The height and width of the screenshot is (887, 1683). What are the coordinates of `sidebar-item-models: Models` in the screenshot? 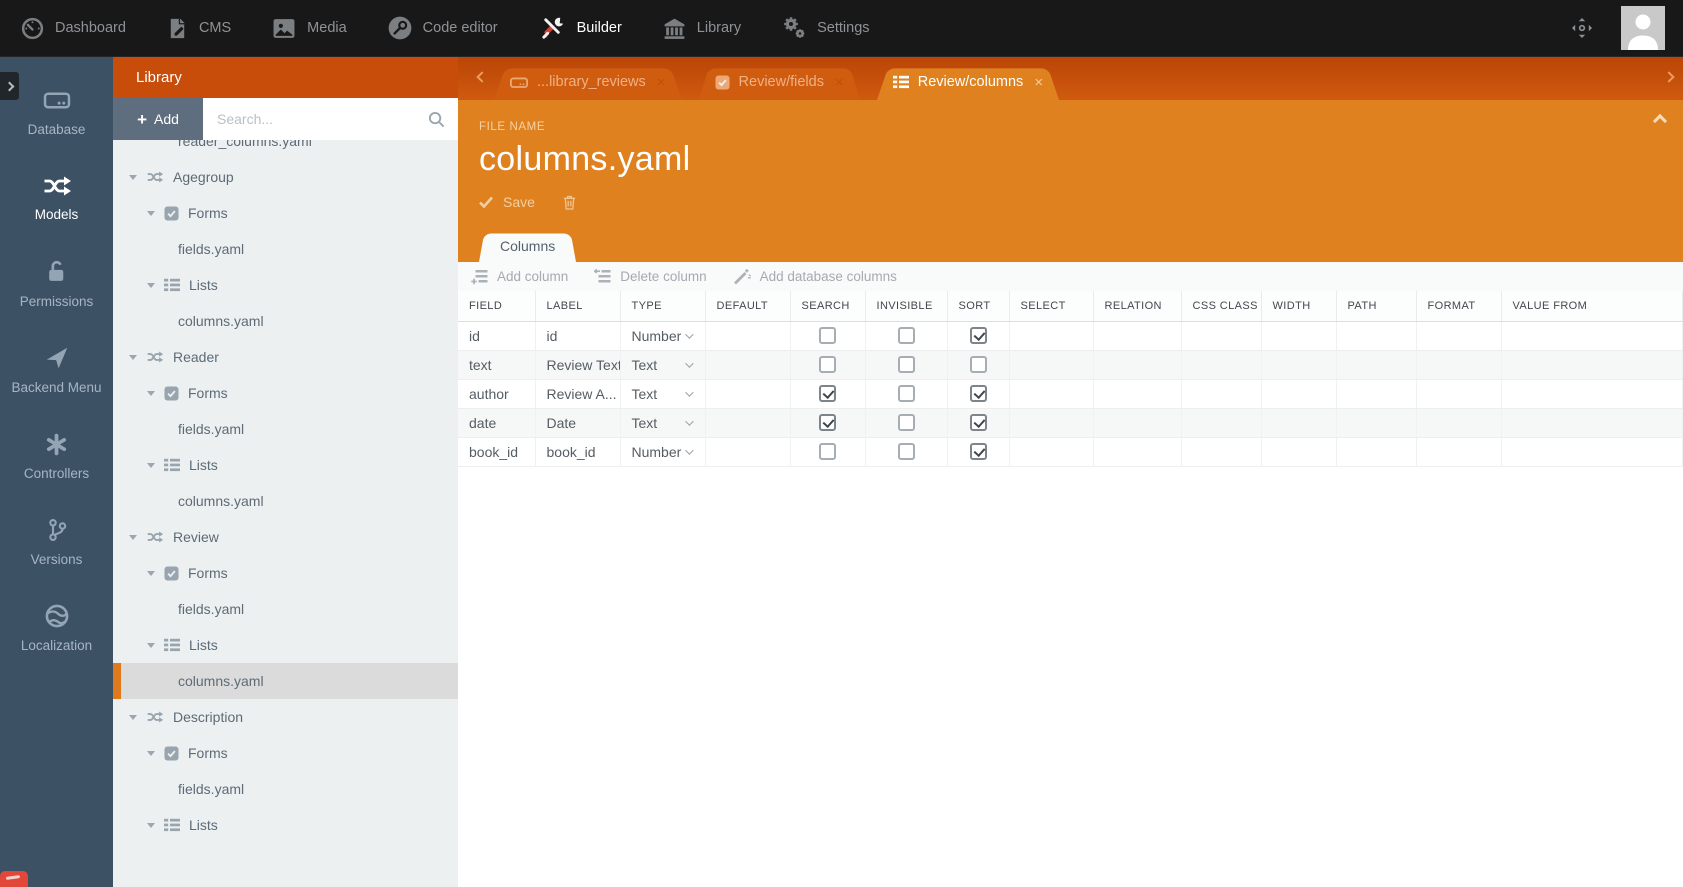 It's located at (56, 198).